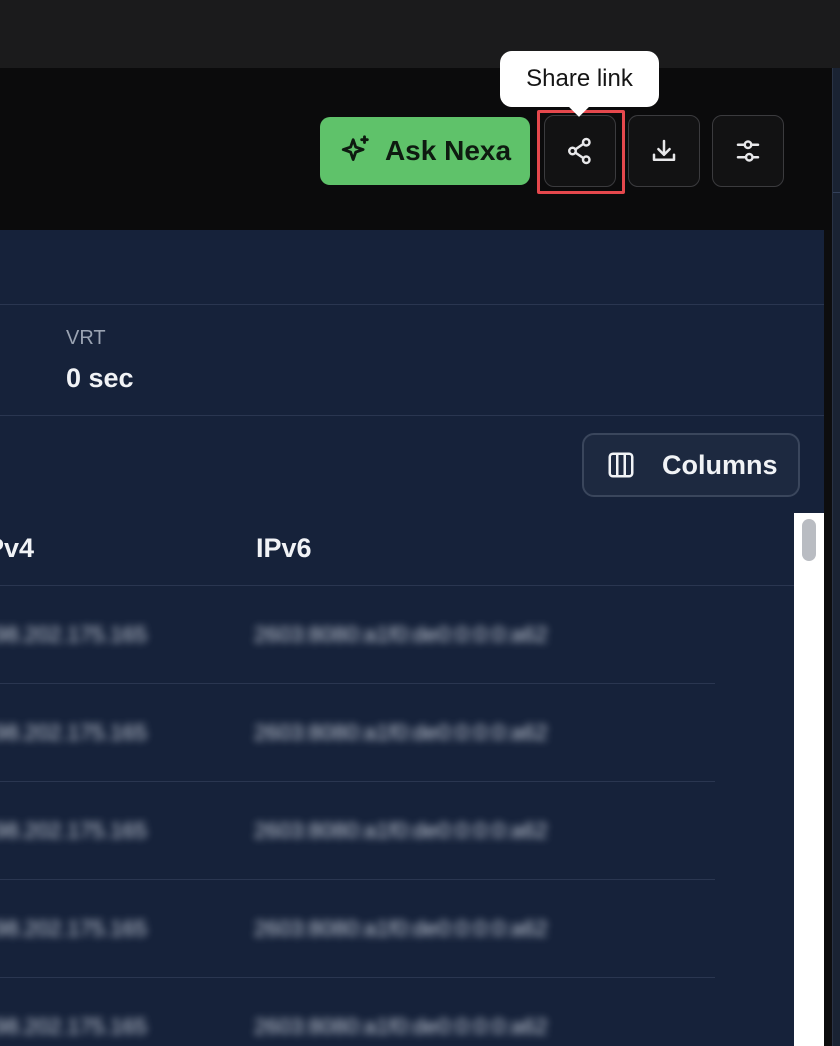 This screenshot has width=840, height=1046. I want to click on ask-nexa-button: Ask Nexa, so click(425, 151).